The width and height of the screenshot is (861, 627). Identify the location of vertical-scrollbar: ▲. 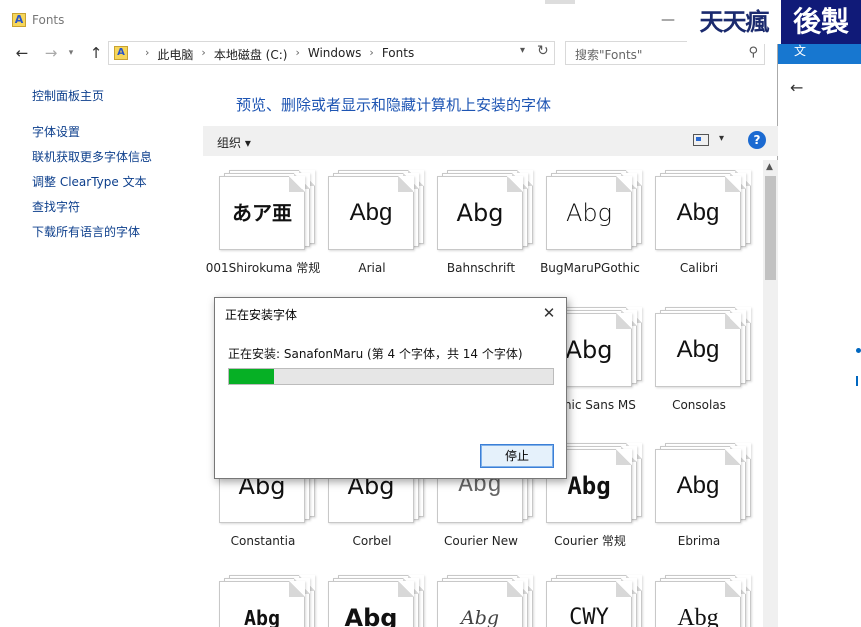
(770, 393).